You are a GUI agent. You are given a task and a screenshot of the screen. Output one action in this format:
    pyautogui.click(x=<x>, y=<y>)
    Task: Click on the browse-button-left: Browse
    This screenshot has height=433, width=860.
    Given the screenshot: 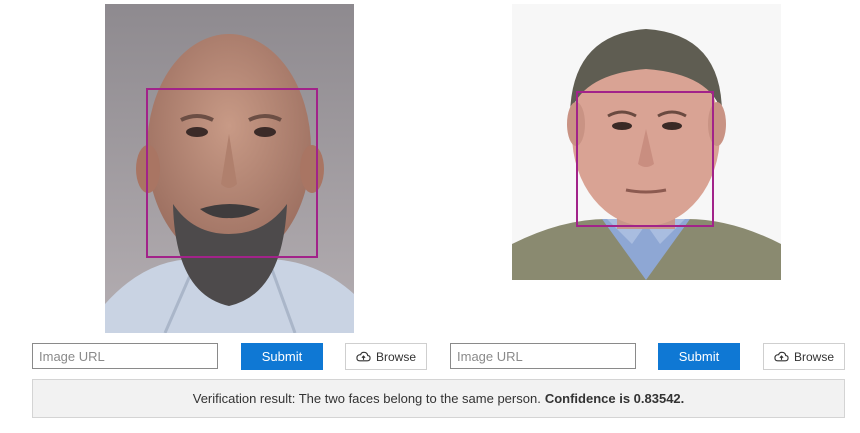 What is the action you would take?
    pyautogui.click(x=386, y=356)
    